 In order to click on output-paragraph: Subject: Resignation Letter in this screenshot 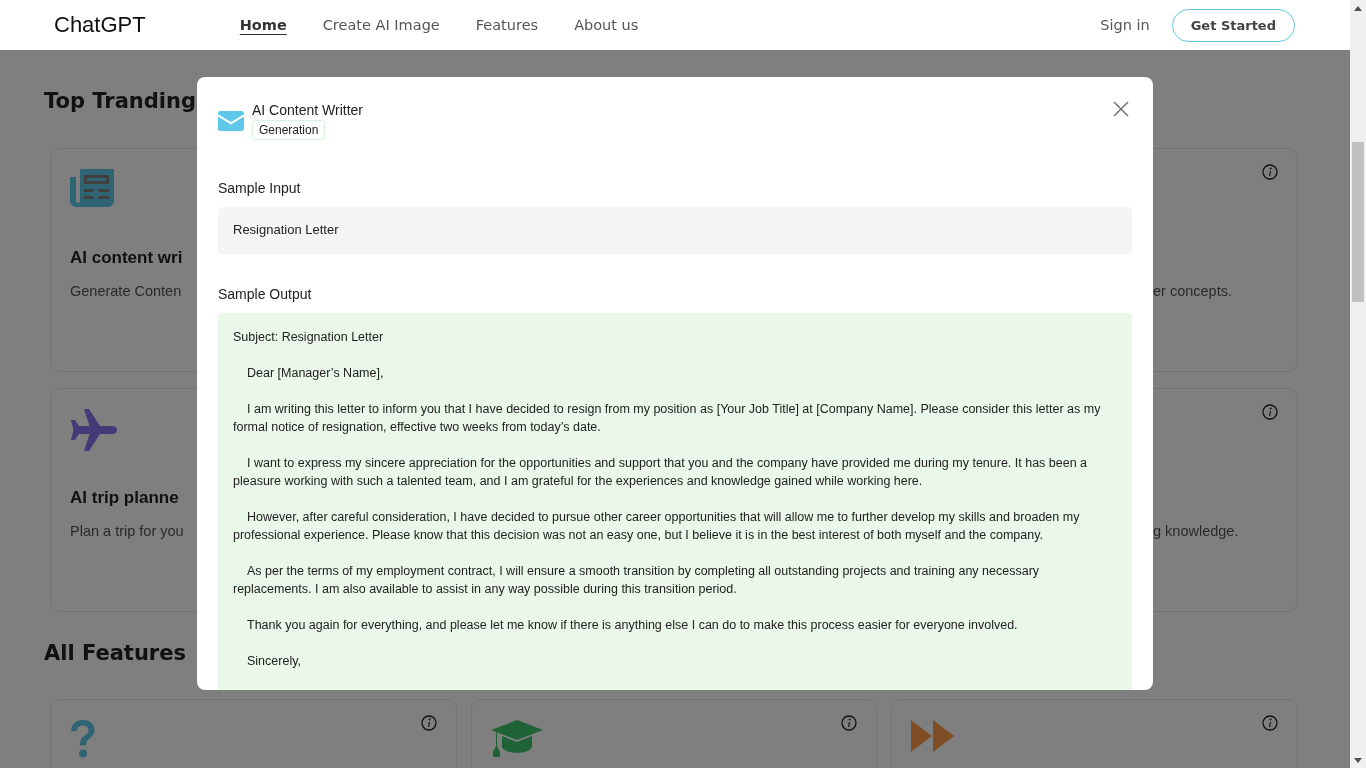, I will do `click(309, 337)`.